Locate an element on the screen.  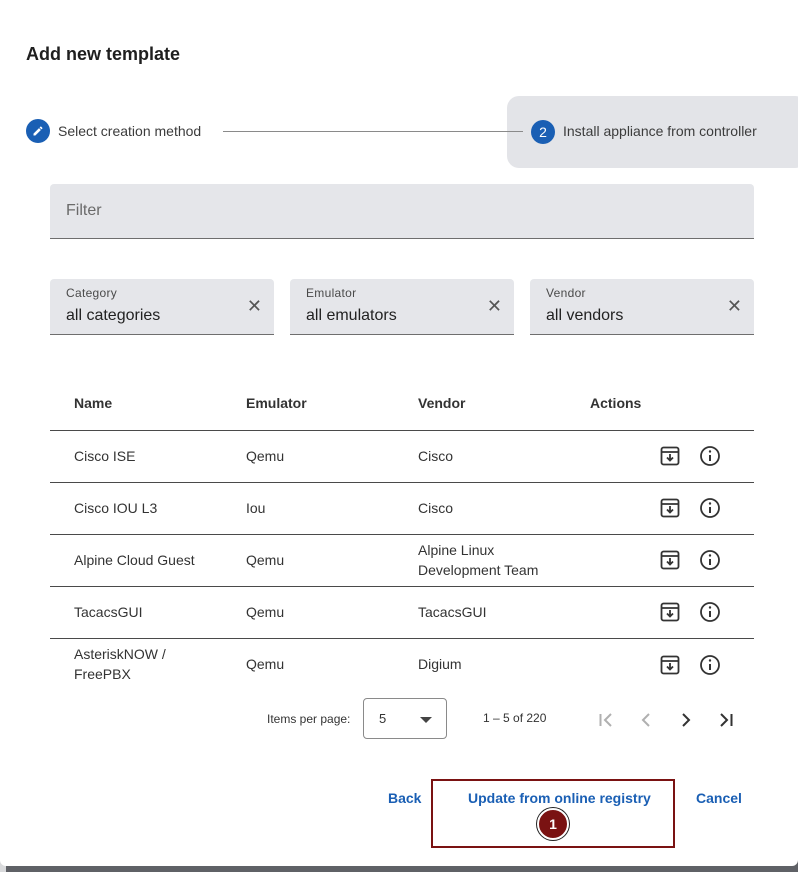
cancel-button: Cancel is located at coordinates (719, 798).